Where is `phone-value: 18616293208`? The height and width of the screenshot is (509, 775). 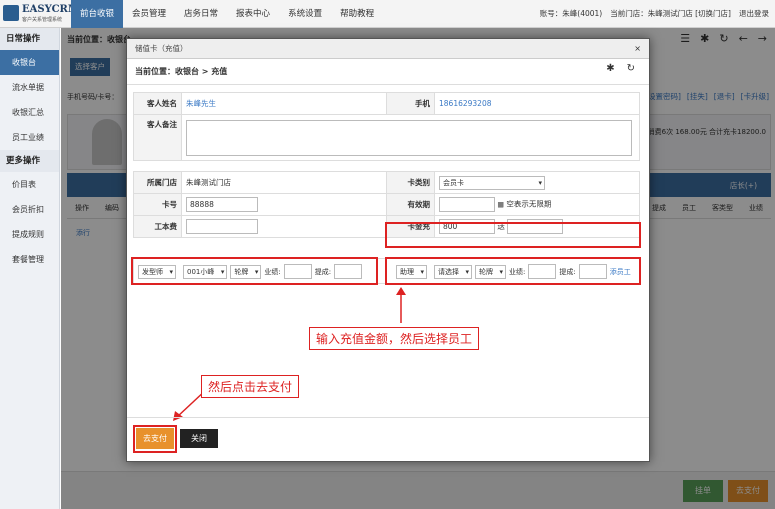
phone-value: 18616293208 is located at coordinates (537, 103).